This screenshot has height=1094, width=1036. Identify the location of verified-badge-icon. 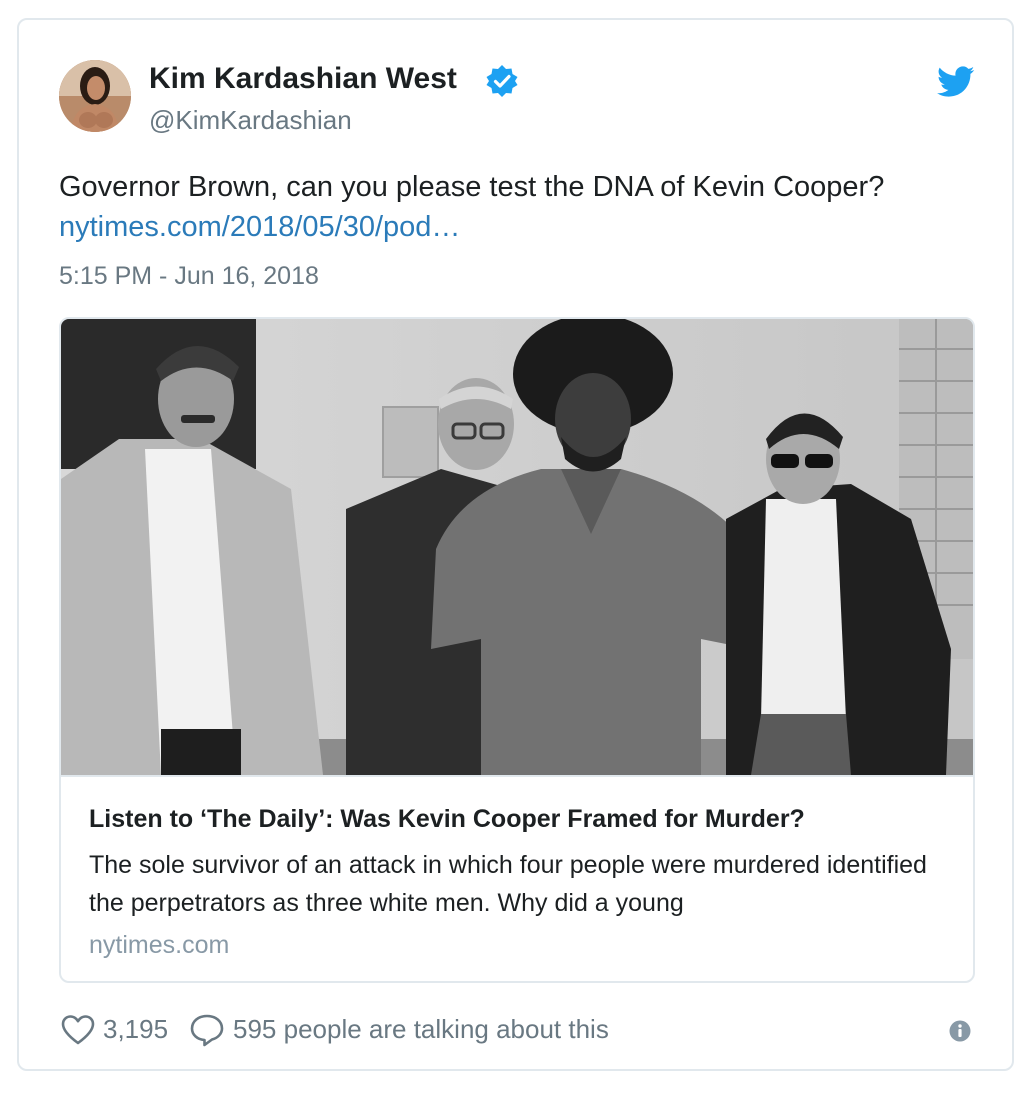
(502, 81).